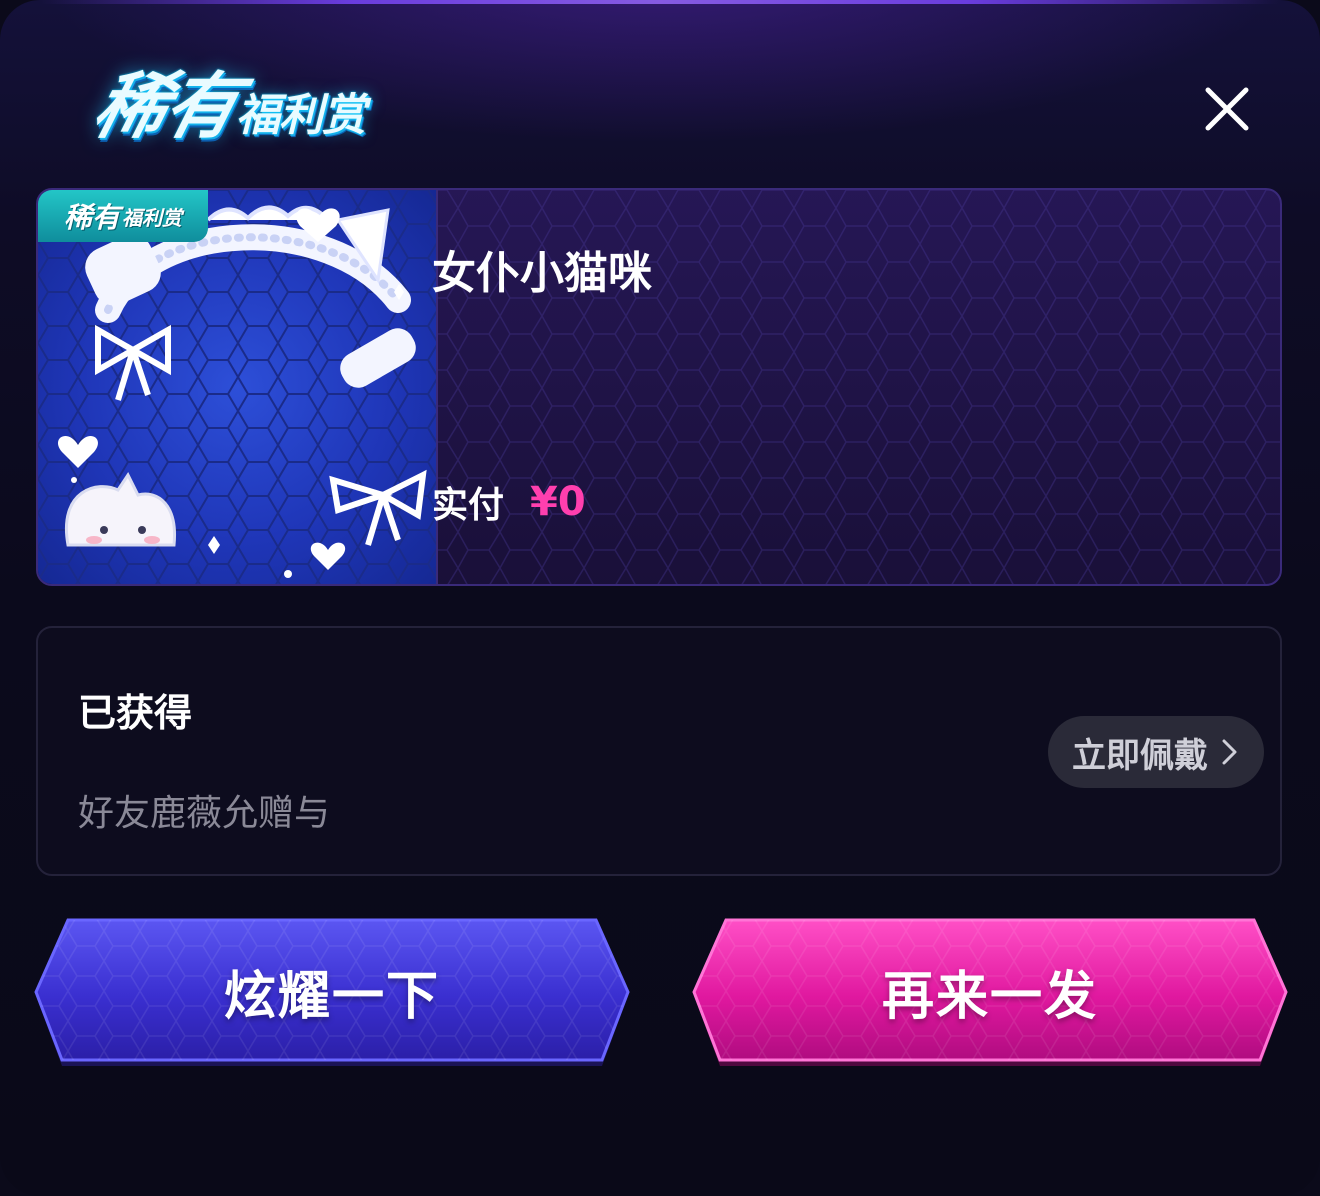 This screenshot has width=1320, height=1196. I want to click on wear-now-label: 立即佩戴, so click(1140, 755).